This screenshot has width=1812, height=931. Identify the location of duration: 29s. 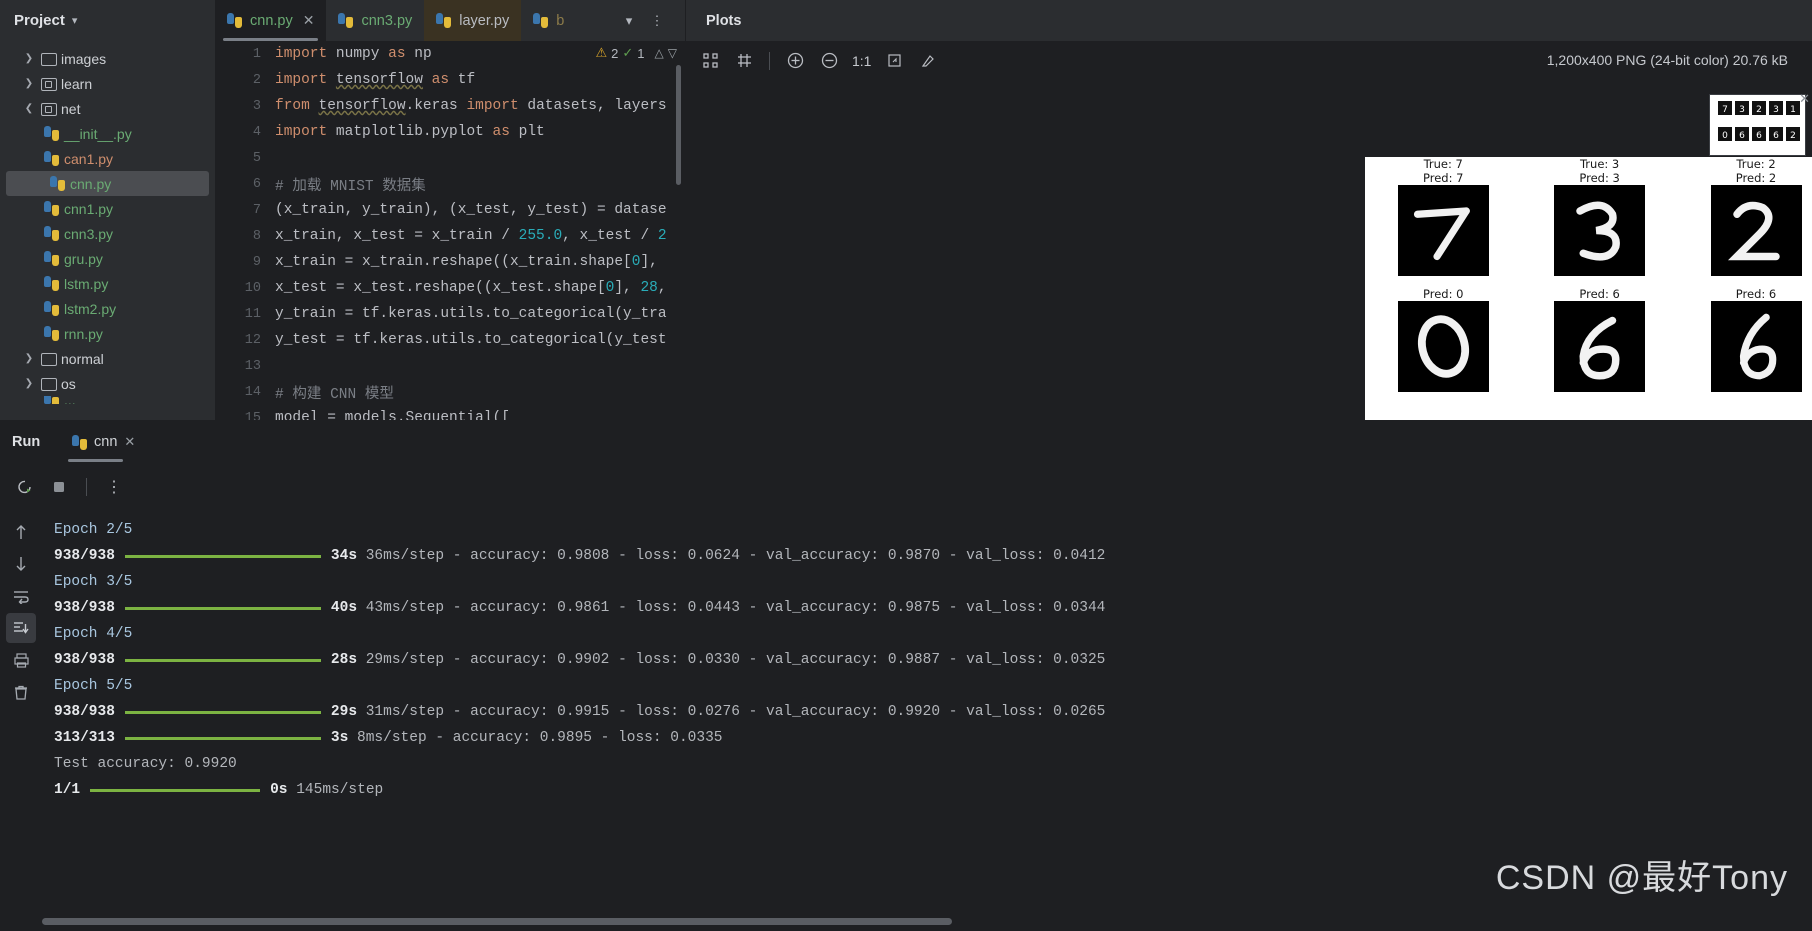
(344, 712).